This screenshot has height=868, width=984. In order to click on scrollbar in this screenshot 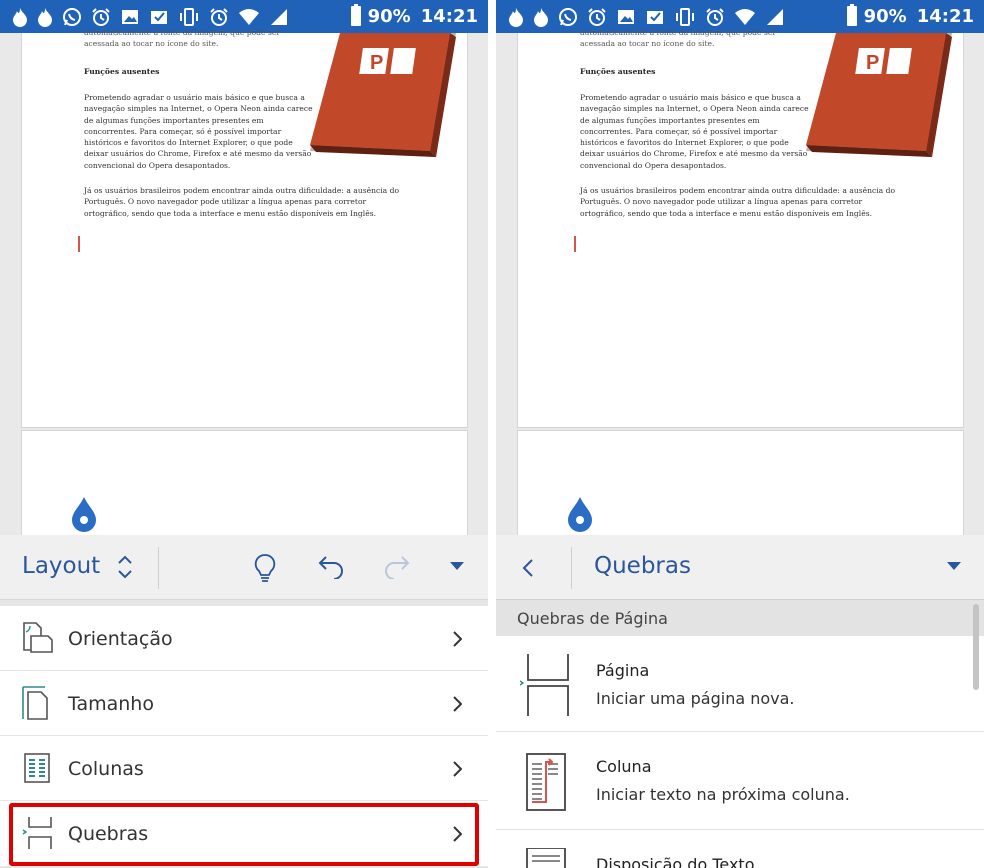, I will do `click(976, 647)`.